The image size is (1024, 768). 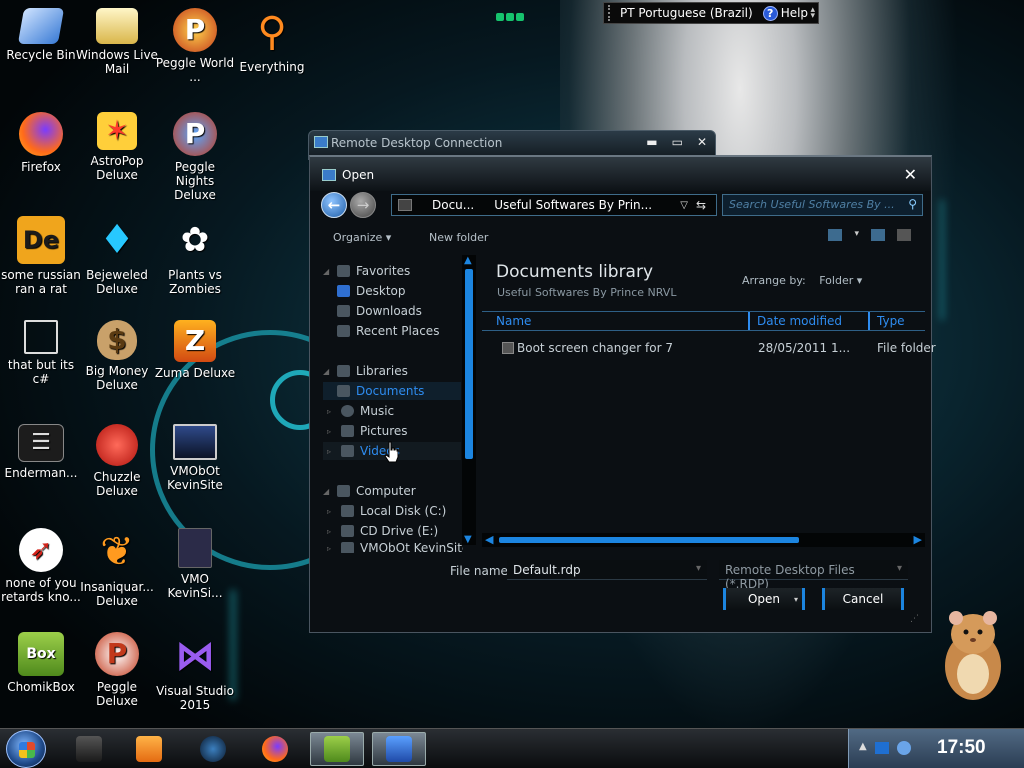 What do you see at coordinates (366, 271) in the screenshot?
I see `nav-favorites: ◢ Favorites` at bounding box center [366, 271].